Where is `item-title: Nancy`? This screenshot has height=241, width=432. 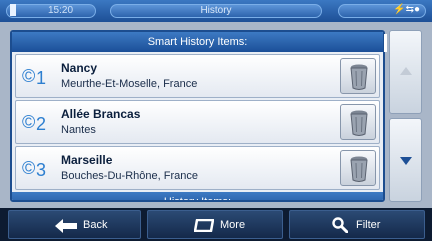 item-title: Nancy is located at coordinates (79, 68).